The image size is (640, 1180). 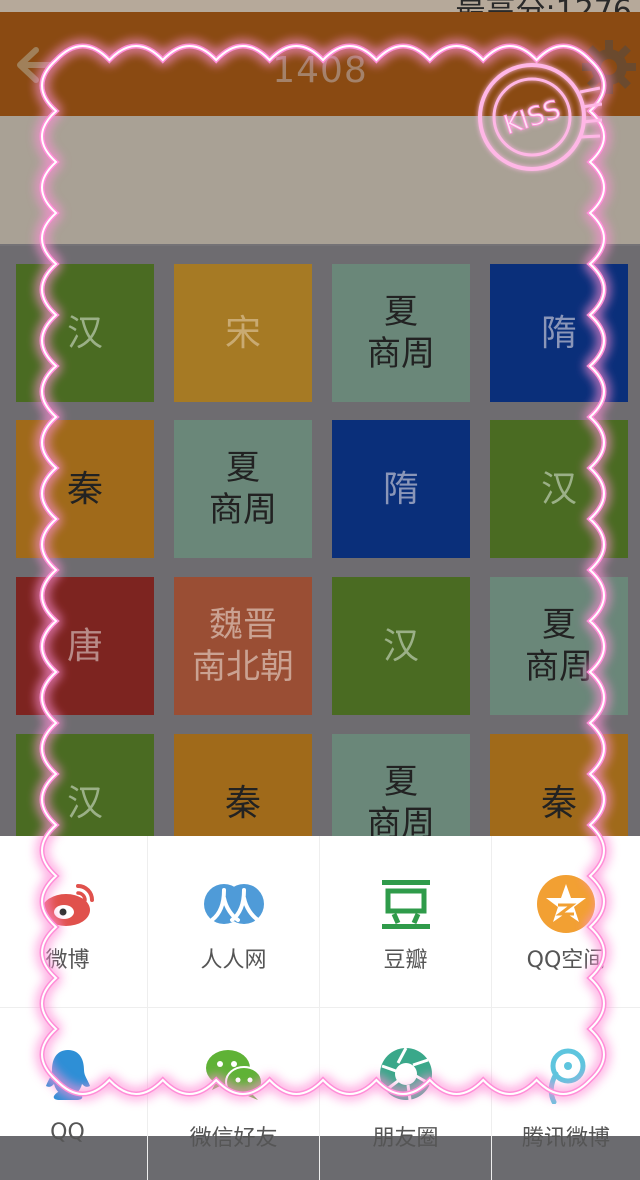 What do you see at coordinates (565, 1138) in the screenshot?
I see `share-label-tencent-weibo: 腾讯微博` at bounding box center [565, 1138].